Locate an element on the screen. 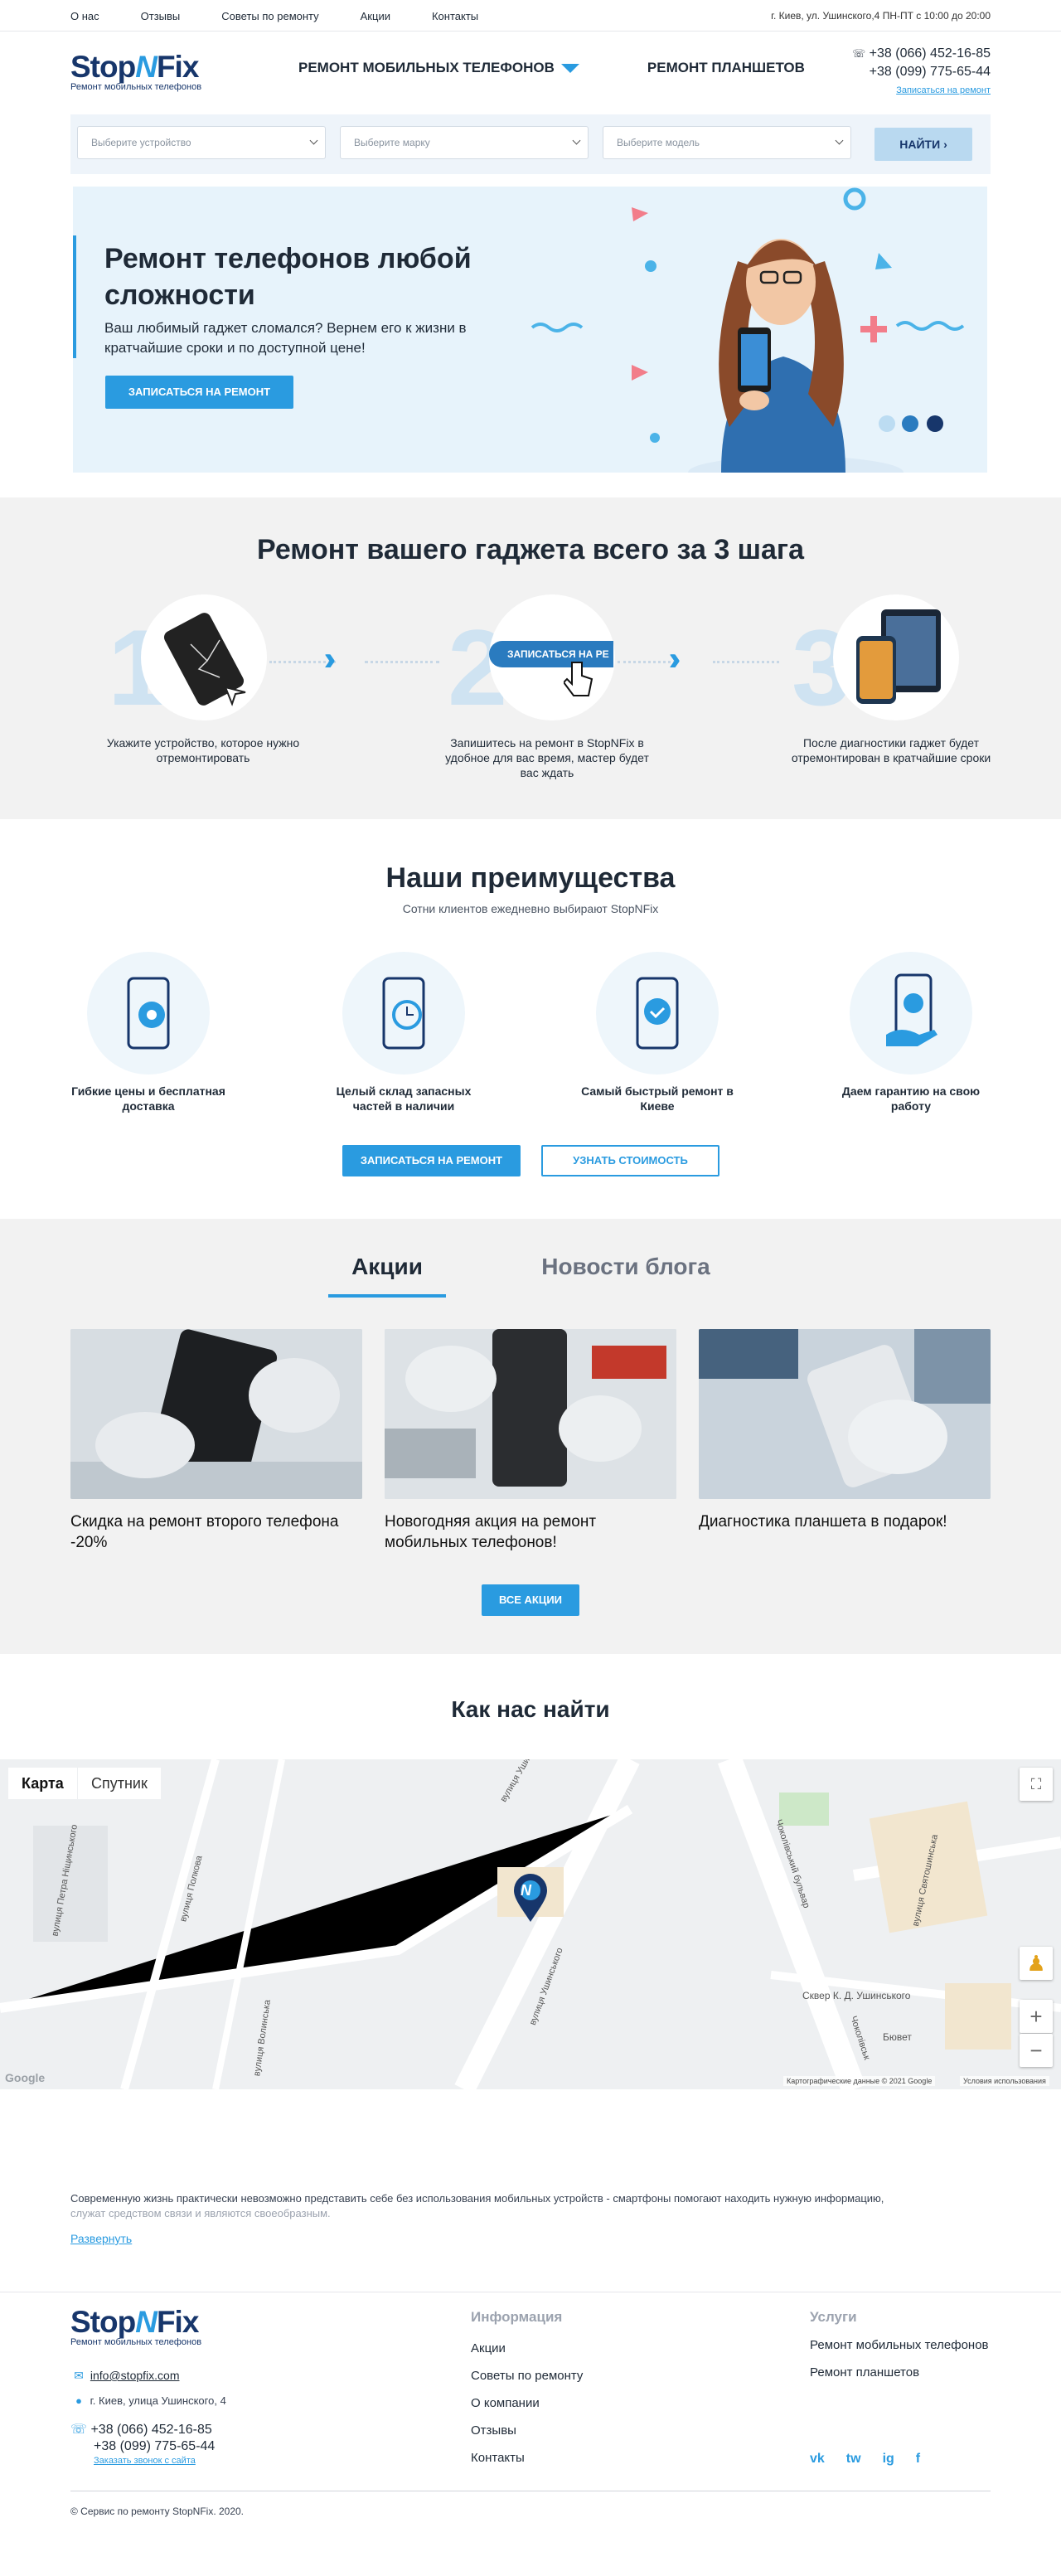 This screenshot has height=2576, width=1061. device-select: Выберите устройство is located at coordinates (201, 142).